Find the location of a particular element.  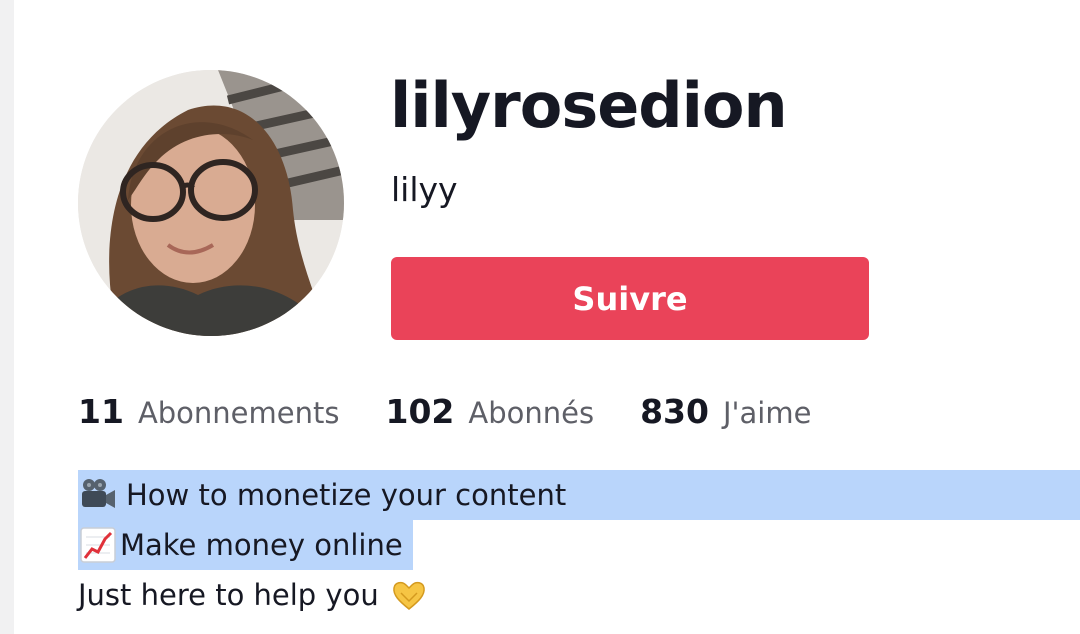

likes-label: J'aime is located at coordinates (767, 413).